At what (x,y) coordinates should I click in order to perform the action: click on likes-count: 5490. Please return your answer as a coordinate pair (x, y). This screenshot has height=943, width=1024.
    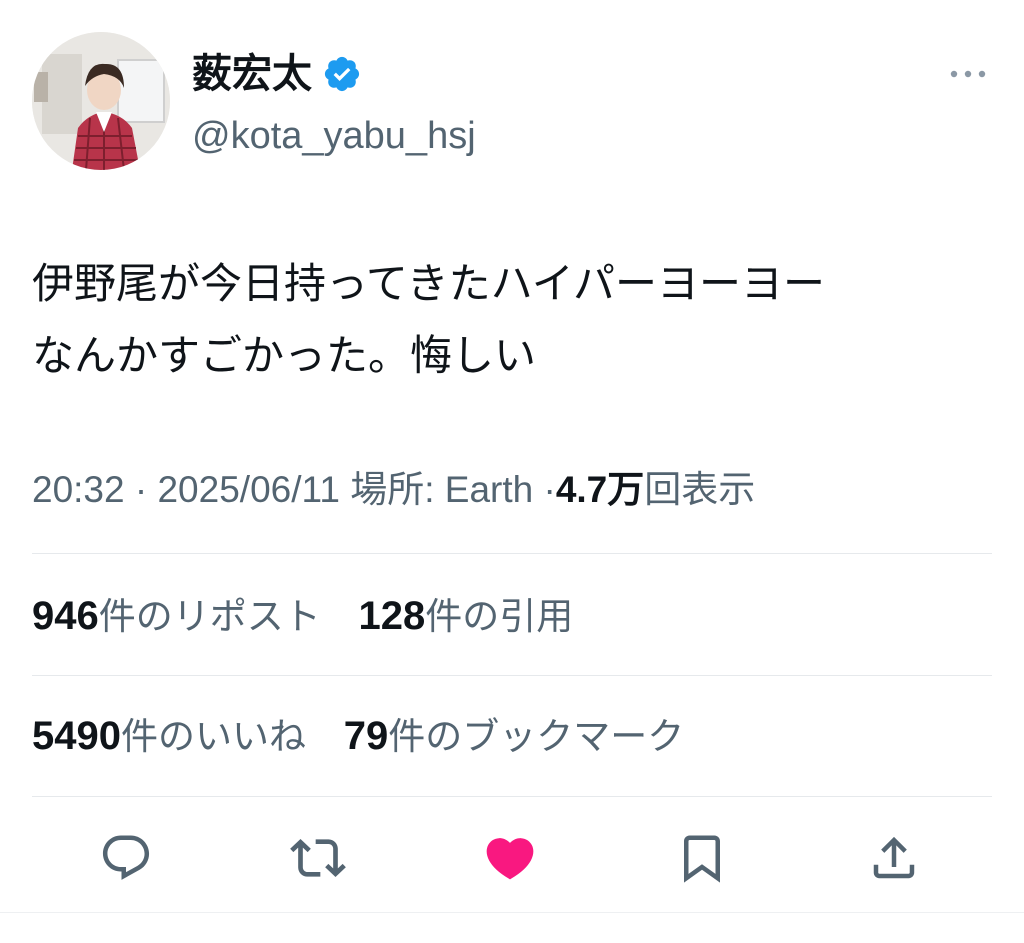
    Looking at the image, I should click on (76, 736).